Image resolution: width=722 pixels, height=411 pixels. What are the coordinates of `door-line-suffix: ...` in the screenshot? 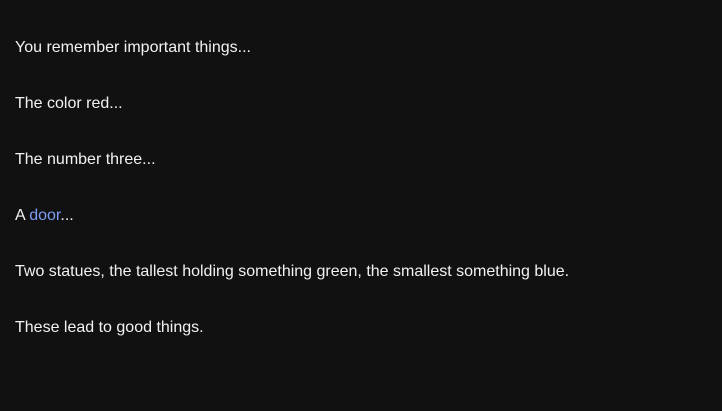 It's located at (67, 215).